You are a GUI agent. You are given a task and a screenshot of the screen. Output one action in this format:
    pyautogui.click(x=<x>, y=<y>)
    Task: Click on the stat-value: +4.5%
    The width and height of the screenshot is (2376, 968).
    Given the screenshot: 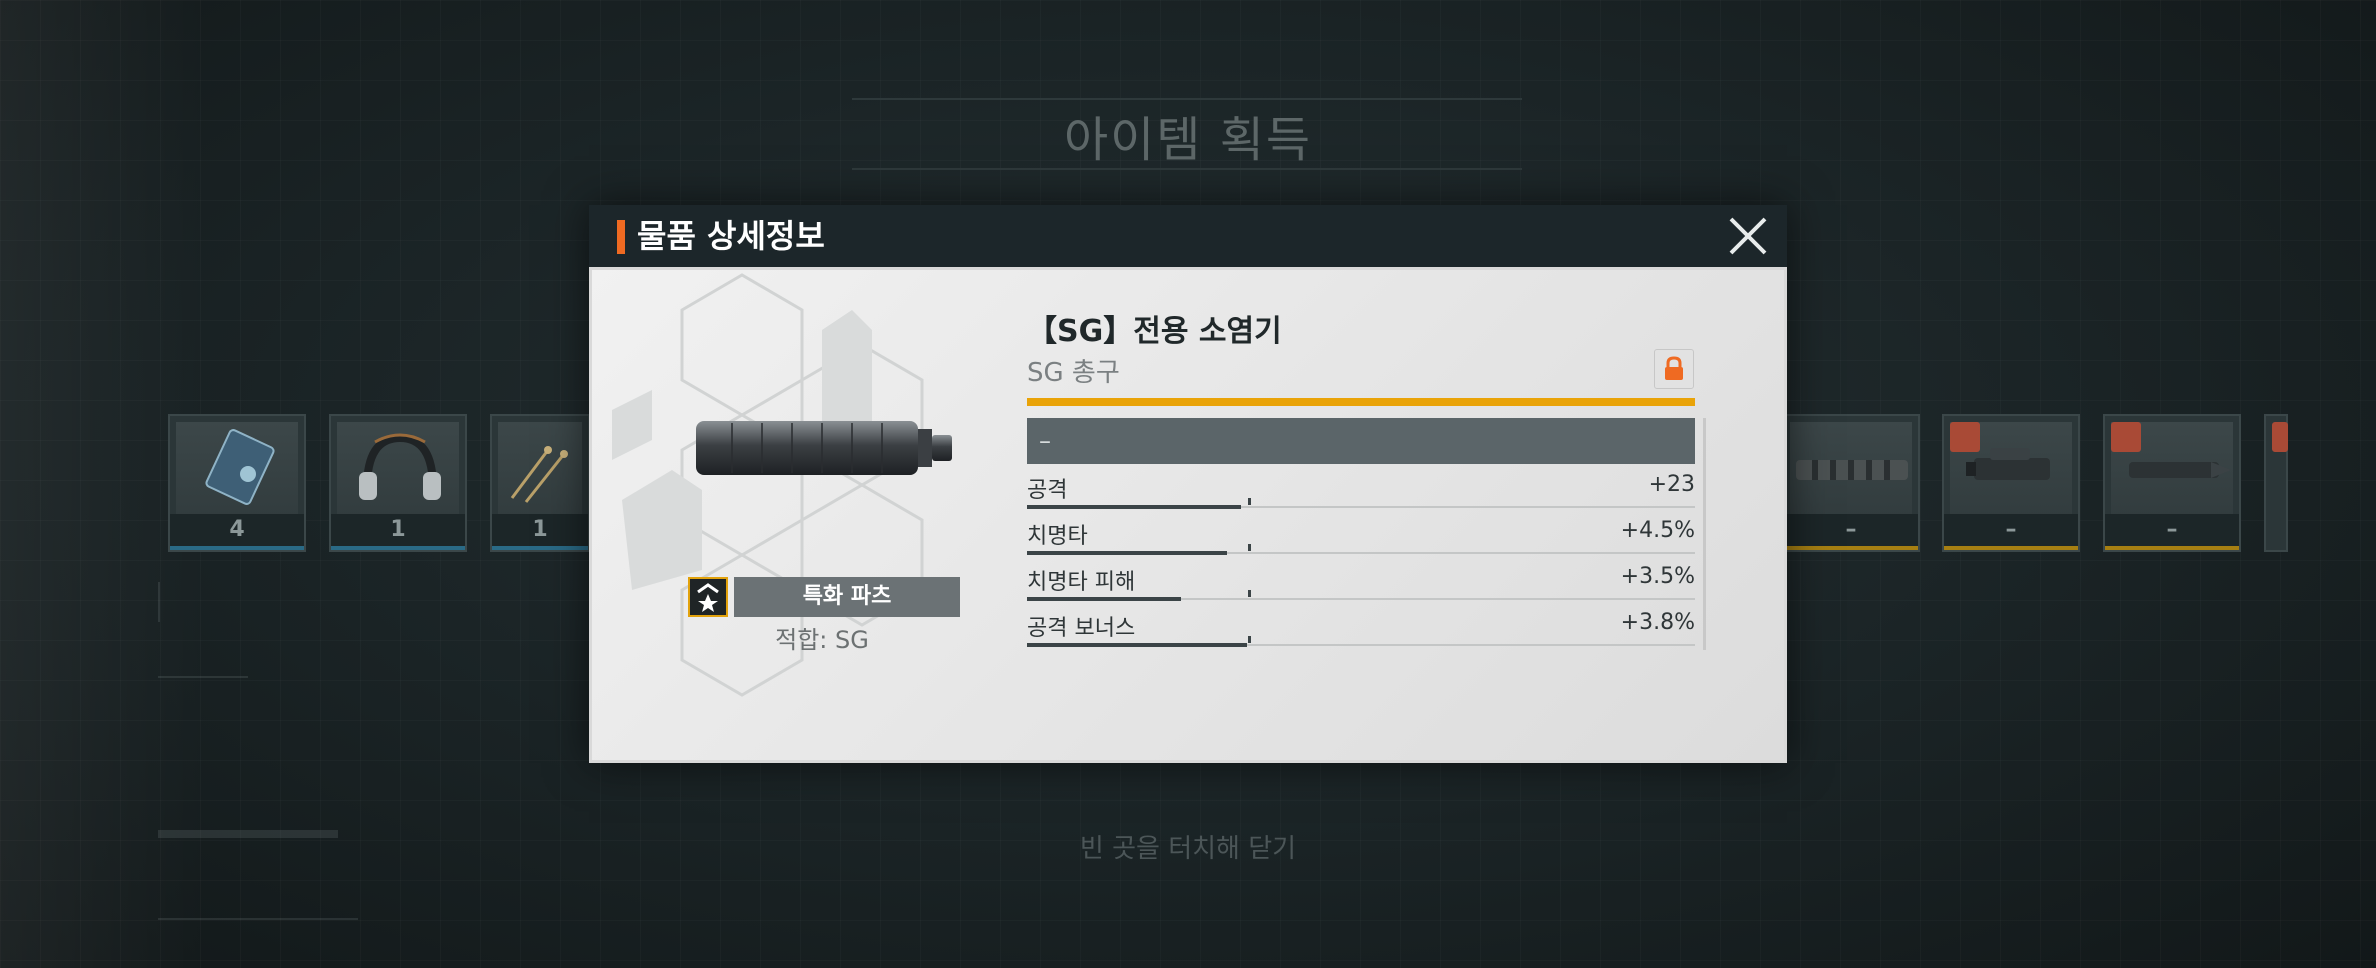 What is the action you would take?
    pyautogui.click(x=1657, y=530)
    